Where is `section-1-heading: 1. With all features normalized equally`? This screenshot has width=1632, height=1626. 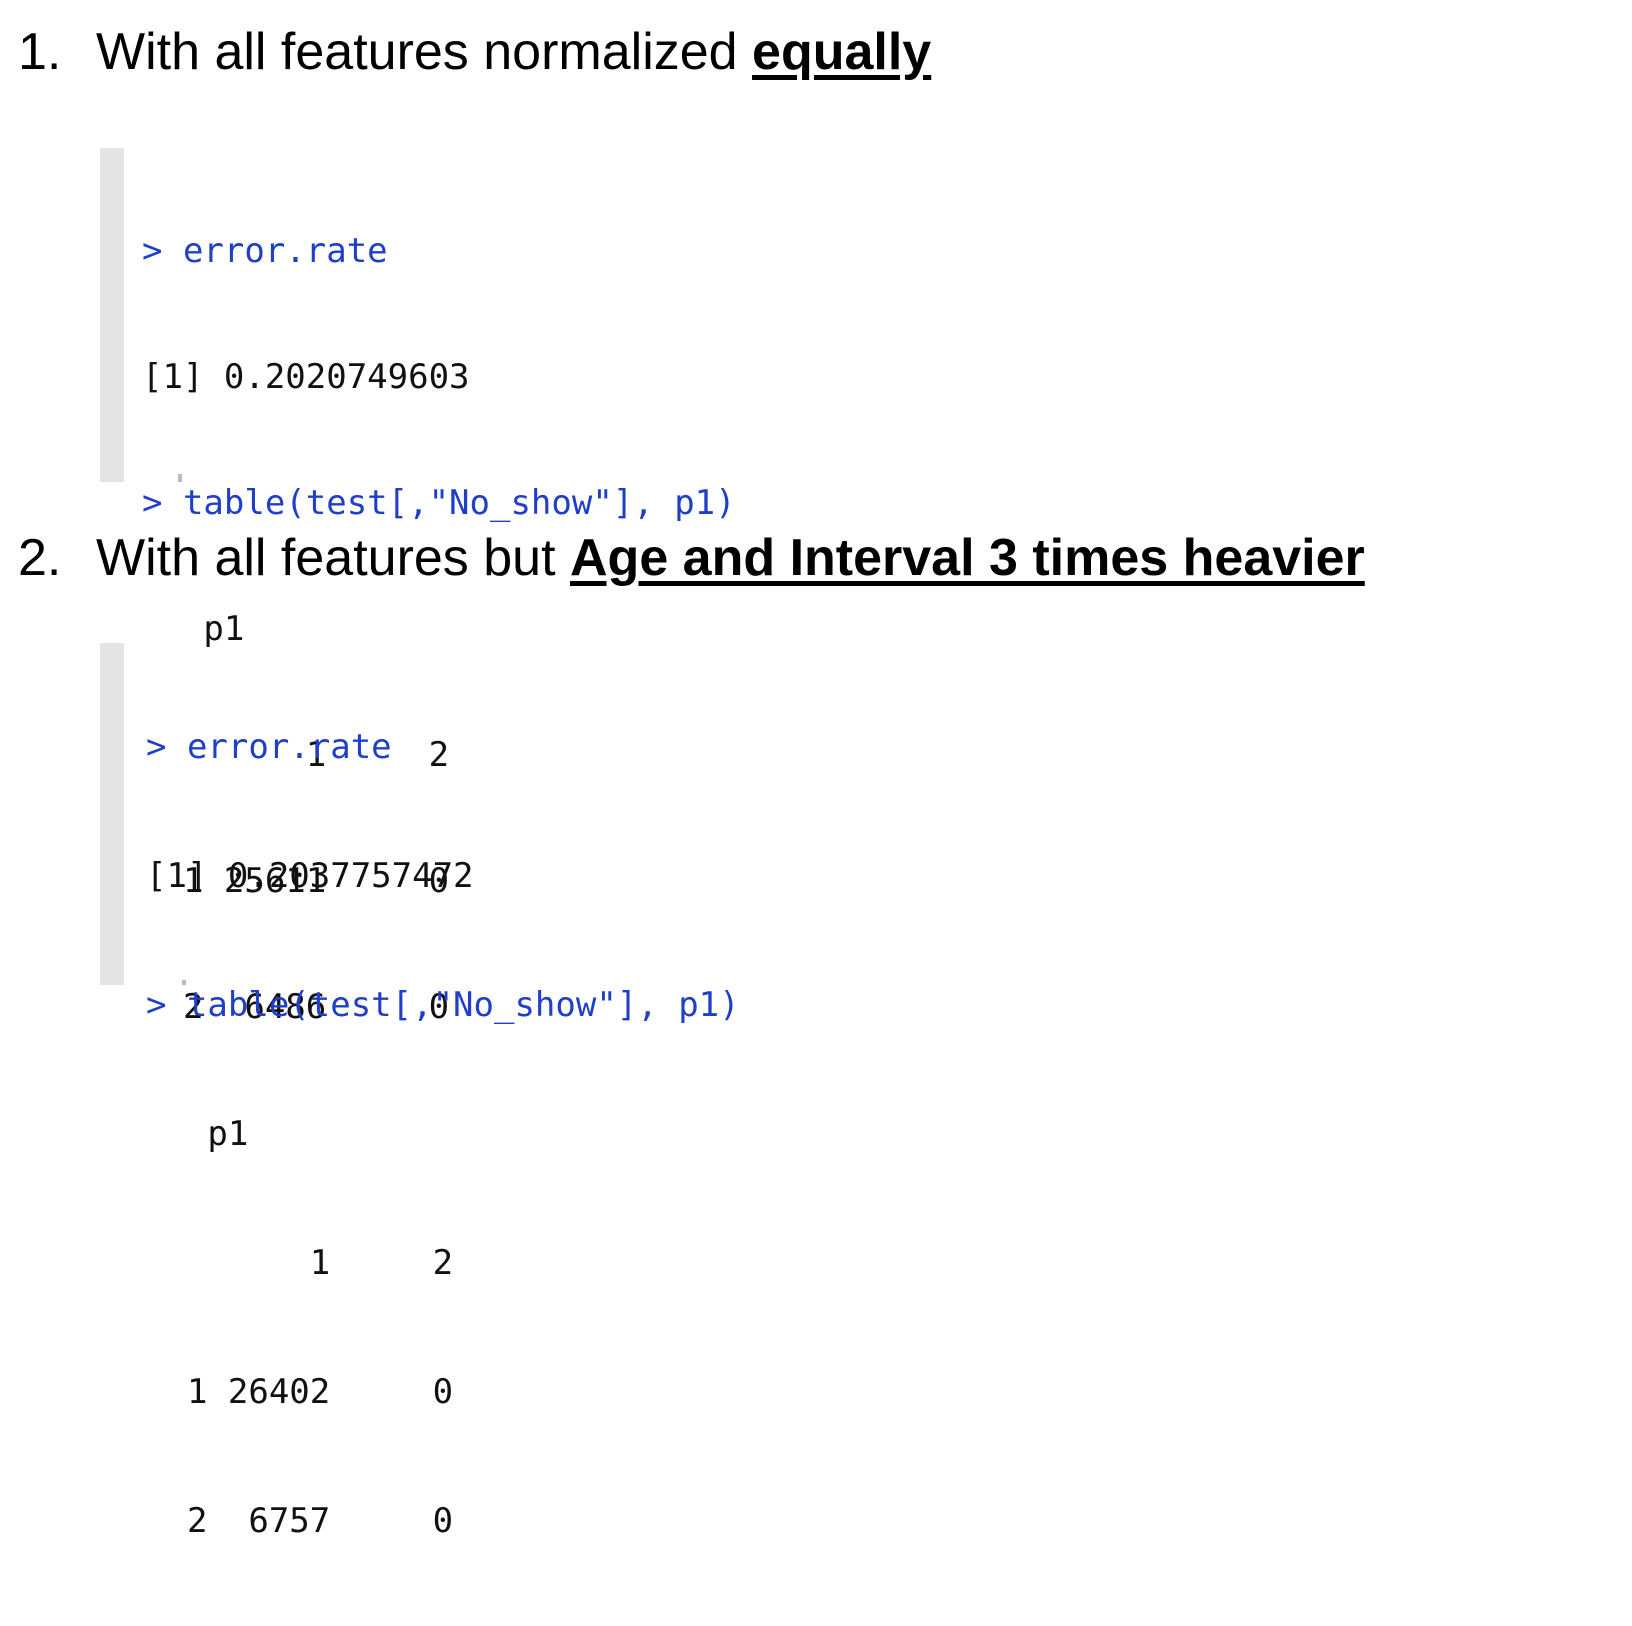
section-1-heading: 1. With all features normalized equally is located at coordinates (474, 52).